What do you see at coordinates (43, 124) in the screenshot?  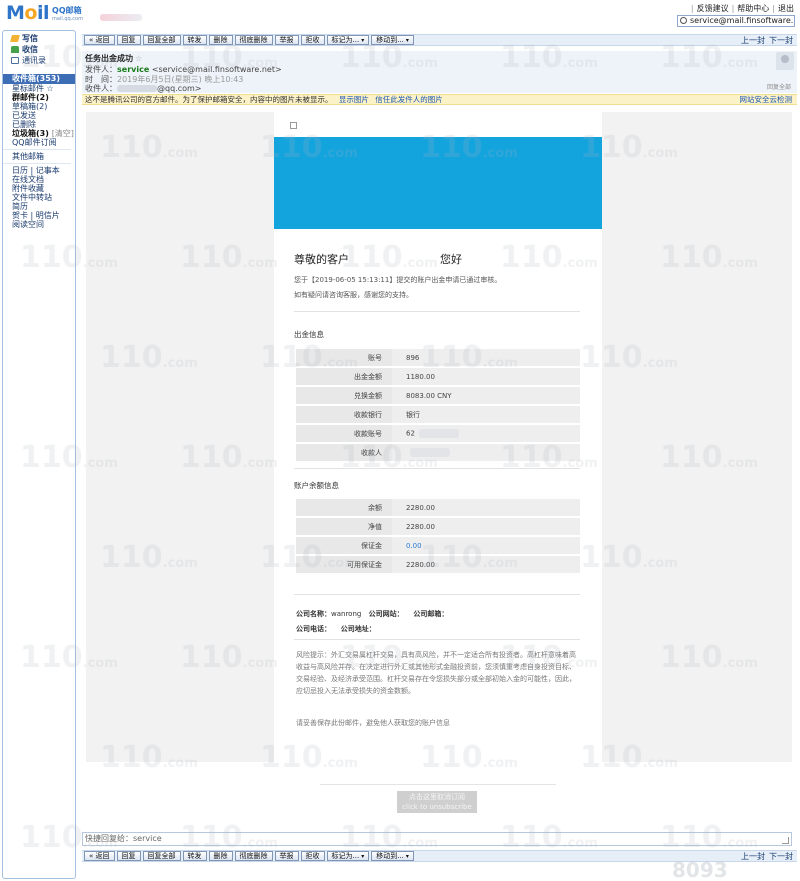 I see `sidebar-item-folder: 已删除` at bounding box center [43, 124].